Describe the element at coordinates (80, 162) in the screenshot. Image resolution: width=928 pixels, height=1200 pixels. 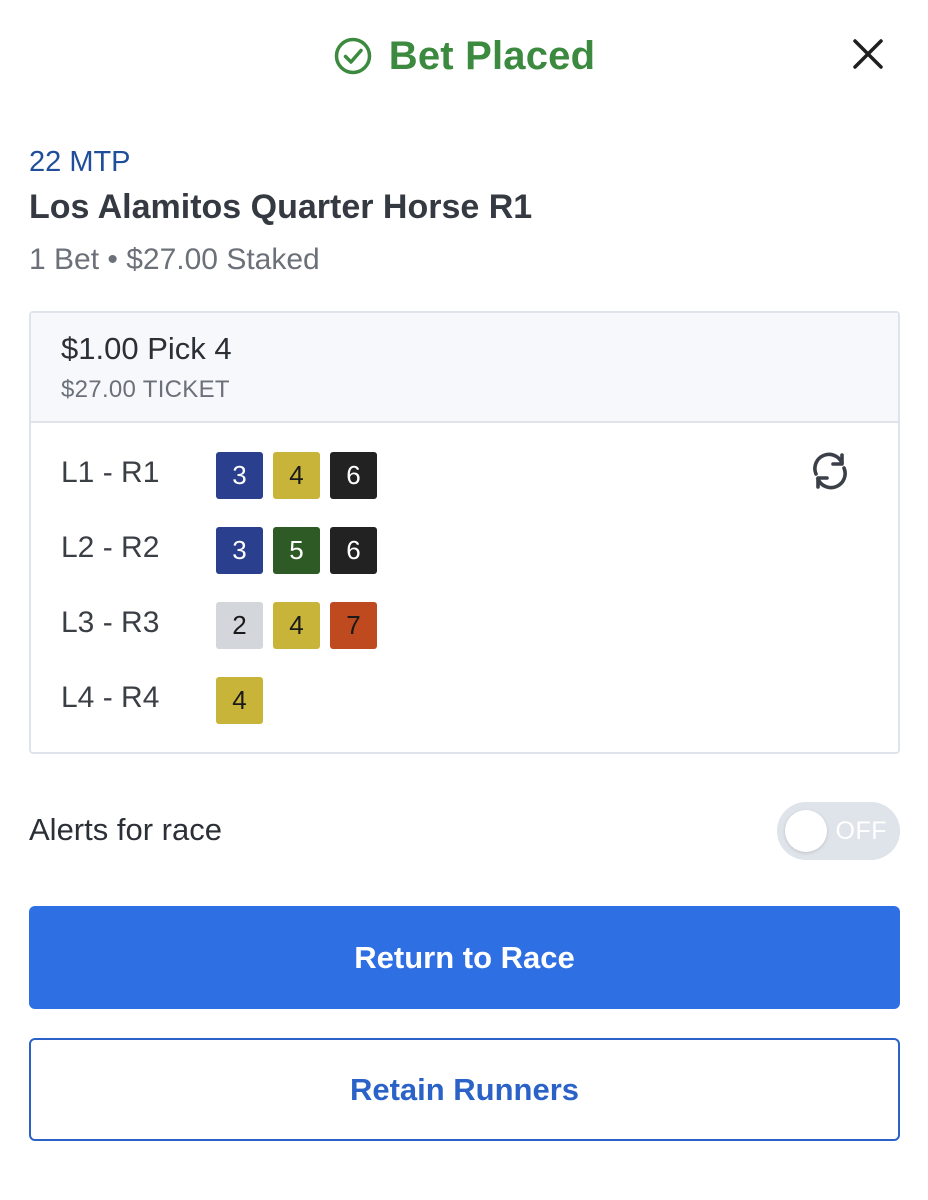
I see `minutes-to-post: 22 MTP` at that location.